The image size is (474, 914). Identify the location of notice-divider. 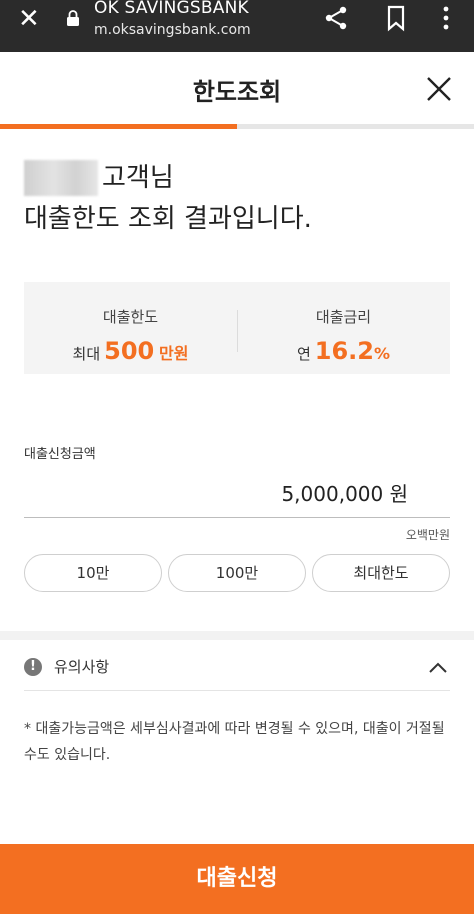
(237, 690).